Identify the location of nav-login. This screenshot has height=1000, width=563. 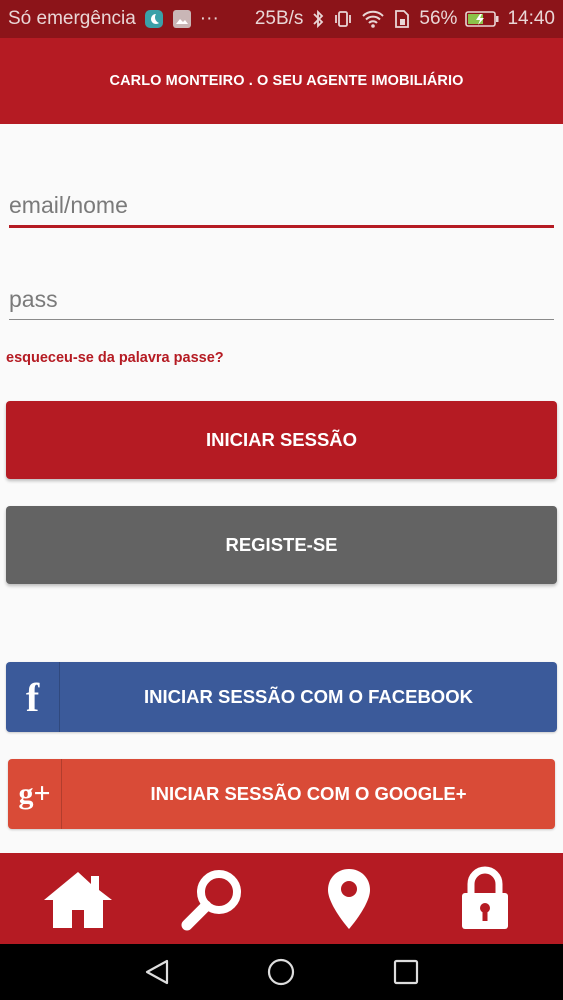
(485, 899).